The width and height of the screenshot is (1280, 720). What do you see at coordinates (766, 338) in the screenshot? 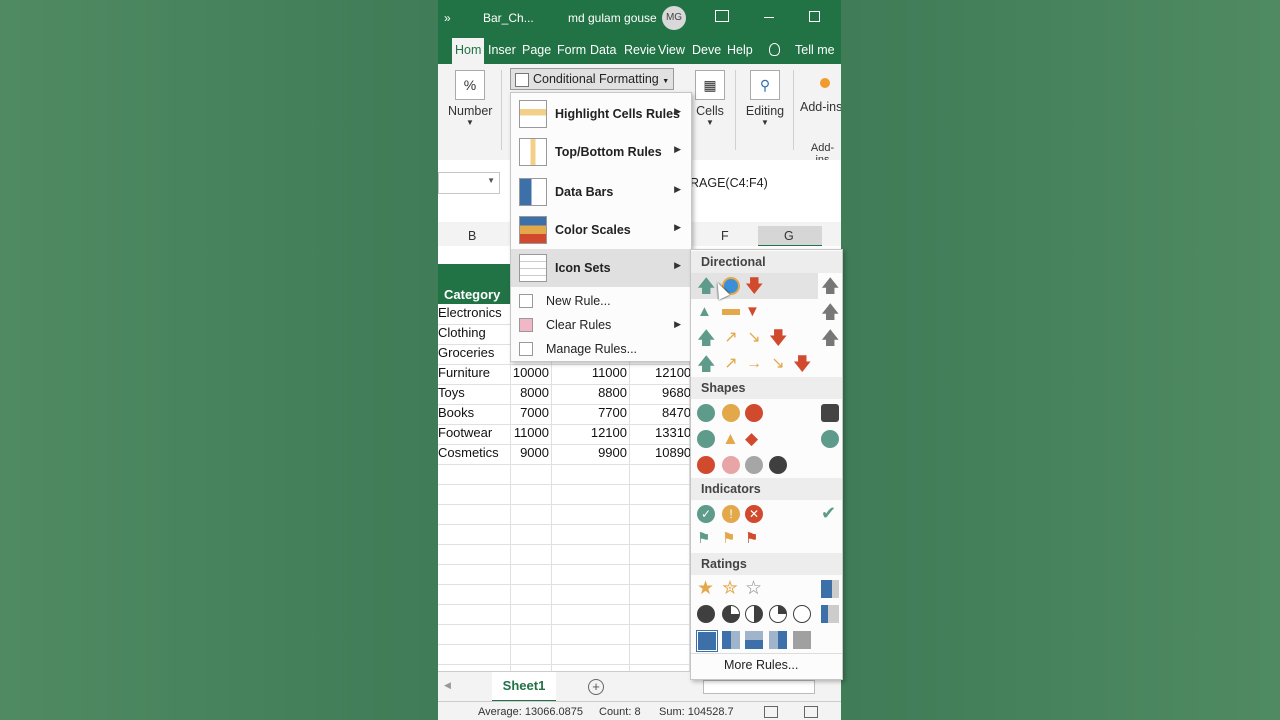
I see `icon-set-4-arrows: 🡅 ↗ ↘ 🡇` at bounding box center [766, 338].